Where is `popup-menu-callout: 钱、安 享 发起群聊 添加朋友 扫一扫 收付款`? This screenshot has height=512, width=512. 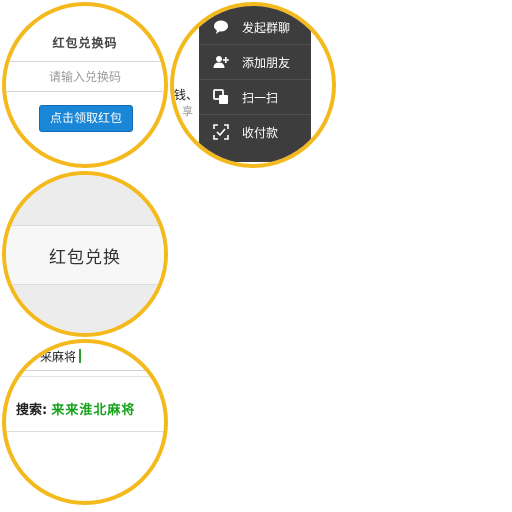
popup-menu-callout: 钱、安 享 发起群聊 添加朋友 扫一扫 收付款 is located at coordinates (253, 85).